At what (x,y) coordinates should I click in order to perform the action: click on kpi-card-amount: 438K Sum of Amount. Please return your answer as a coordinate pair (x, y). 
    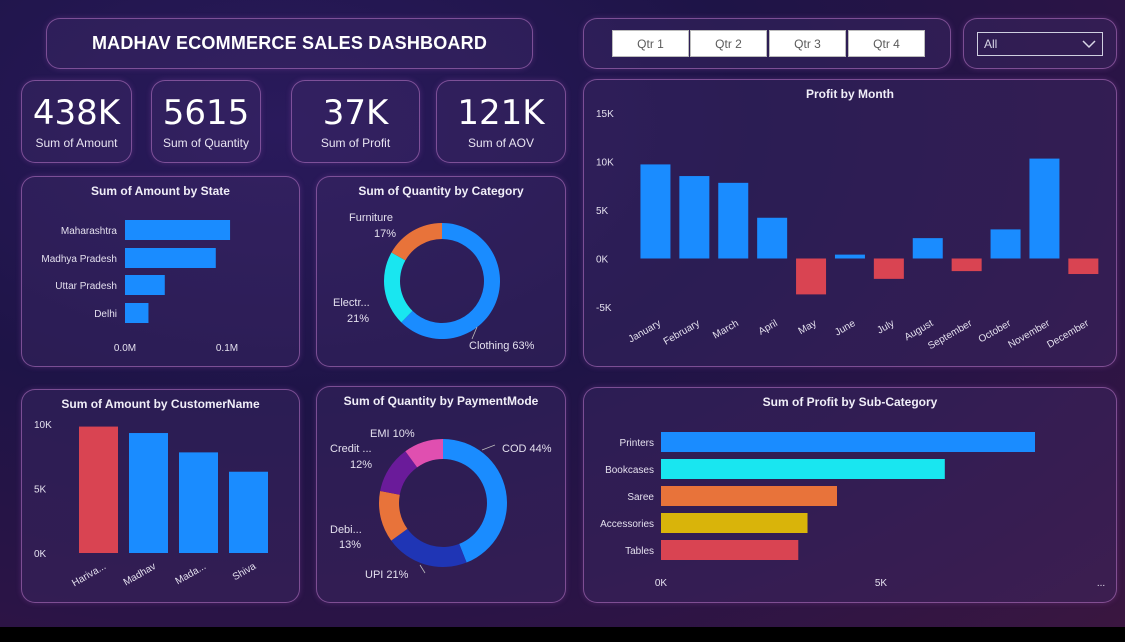
    Looking at the image, I should click on (76, 121).